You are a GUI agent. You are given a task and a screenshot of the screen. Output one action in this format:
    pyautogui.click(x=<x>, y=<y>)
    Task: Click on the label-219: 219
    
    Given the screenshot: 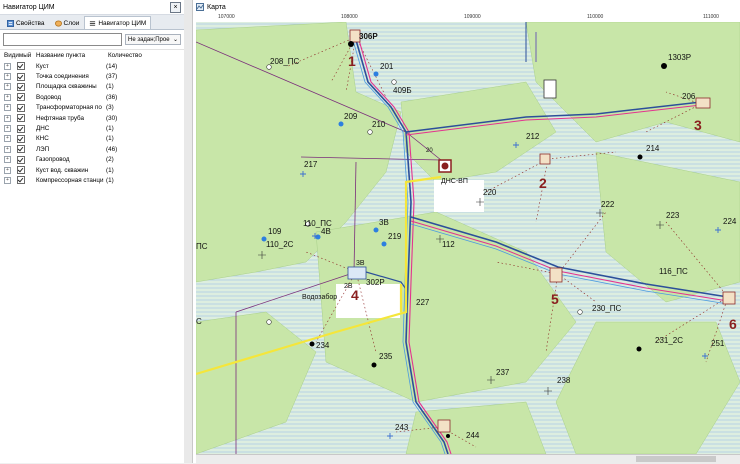 What is the action you would take?
    pyautogui.click(x=395, y=236)
    